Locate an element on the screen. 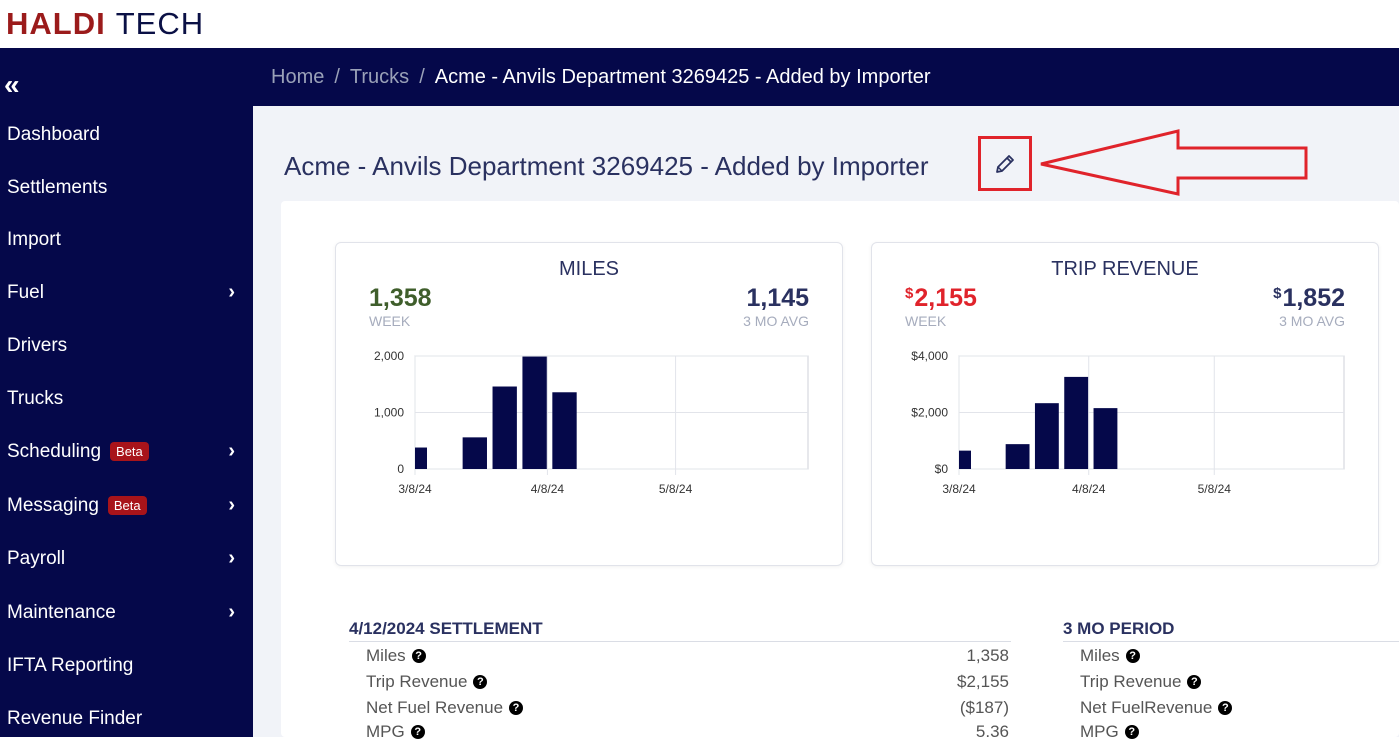 Image resolution: width=1399 pixels, height=745 pixels. sidebar-item-label: Messaging is located at coordinates (53, 505).